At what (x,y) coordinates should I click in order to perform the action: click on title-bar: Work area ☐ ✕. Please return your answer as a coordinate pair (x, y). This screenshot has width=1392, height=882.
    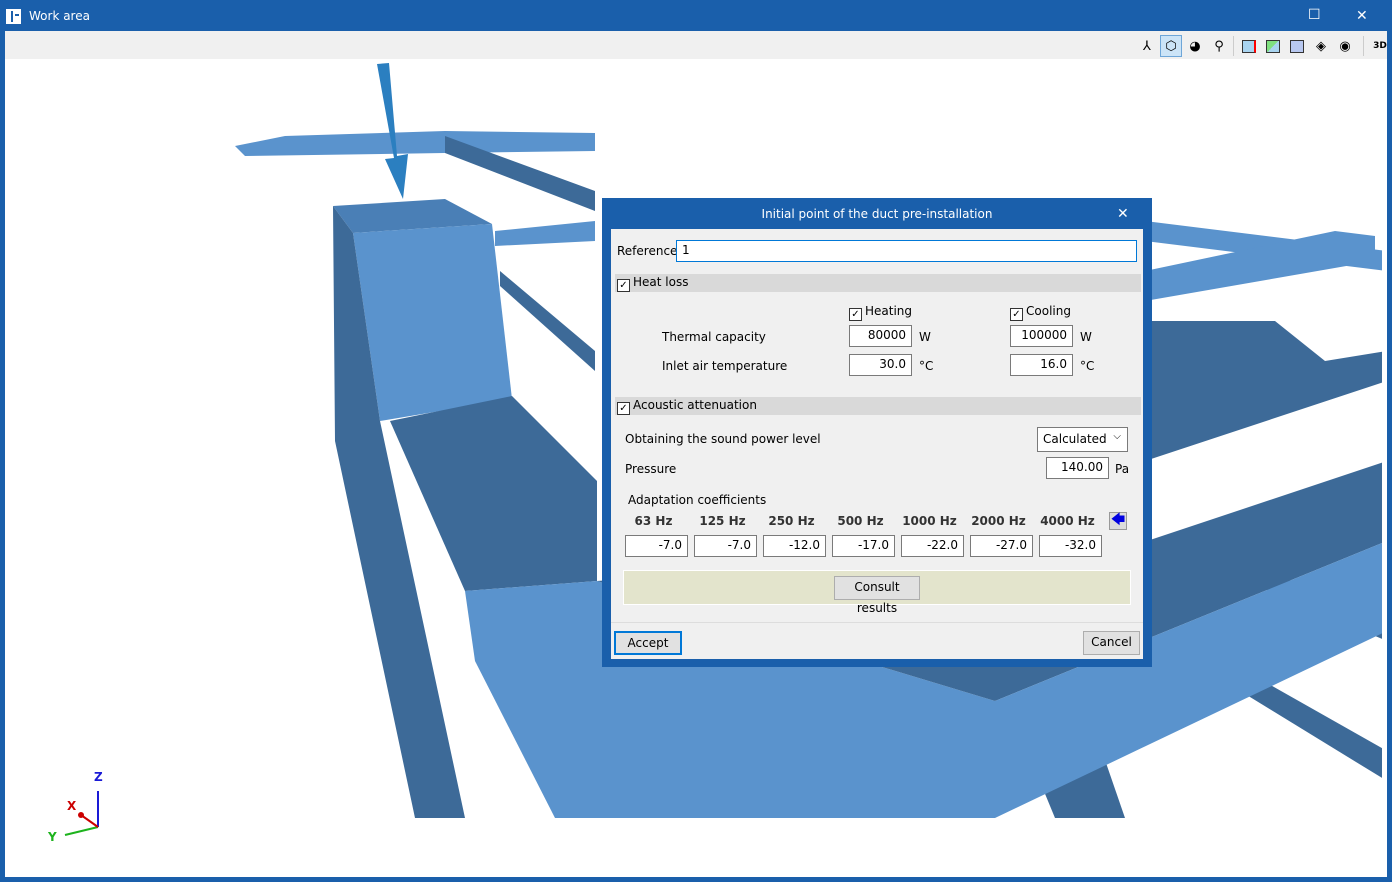
    Looking at the image, I should click on (696, 15).